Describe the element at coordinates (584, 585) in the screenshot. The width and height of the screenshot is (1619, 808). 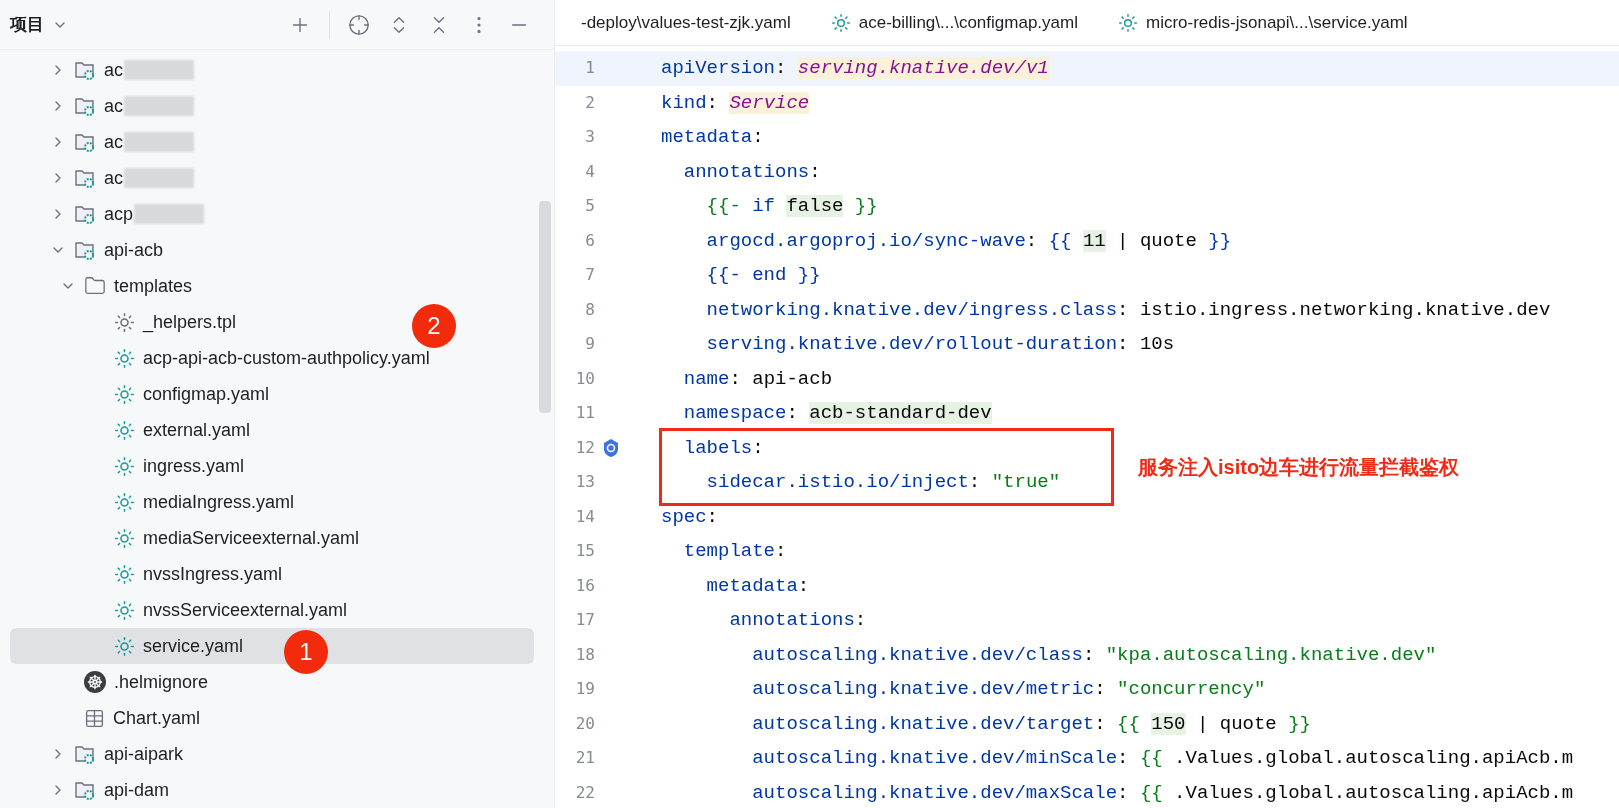
I see `line-number: 16` at that location.